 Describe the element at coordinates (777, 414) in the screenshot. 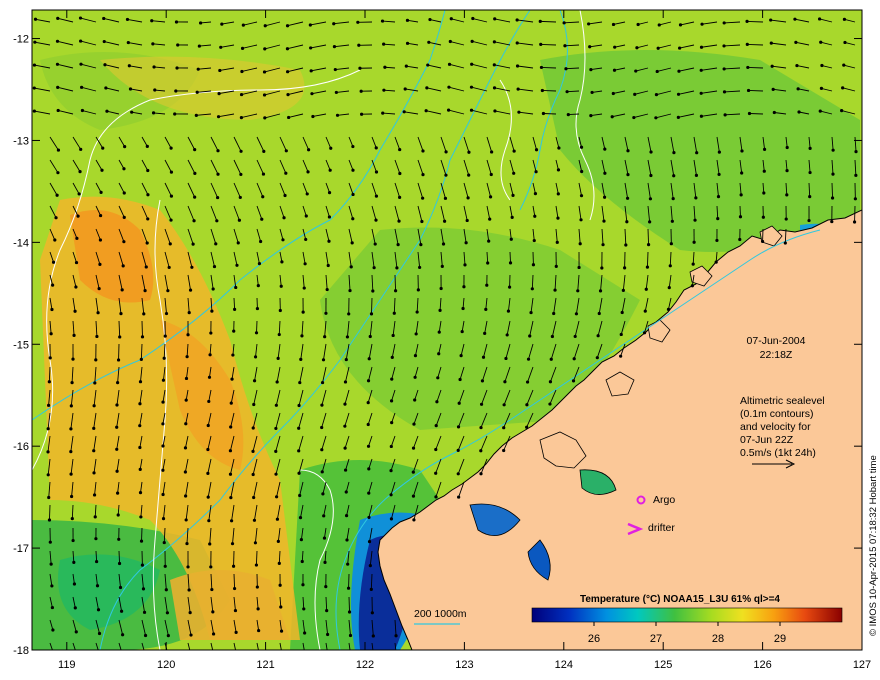

I see `altimetry-line: (0.1m contours)` at that location.